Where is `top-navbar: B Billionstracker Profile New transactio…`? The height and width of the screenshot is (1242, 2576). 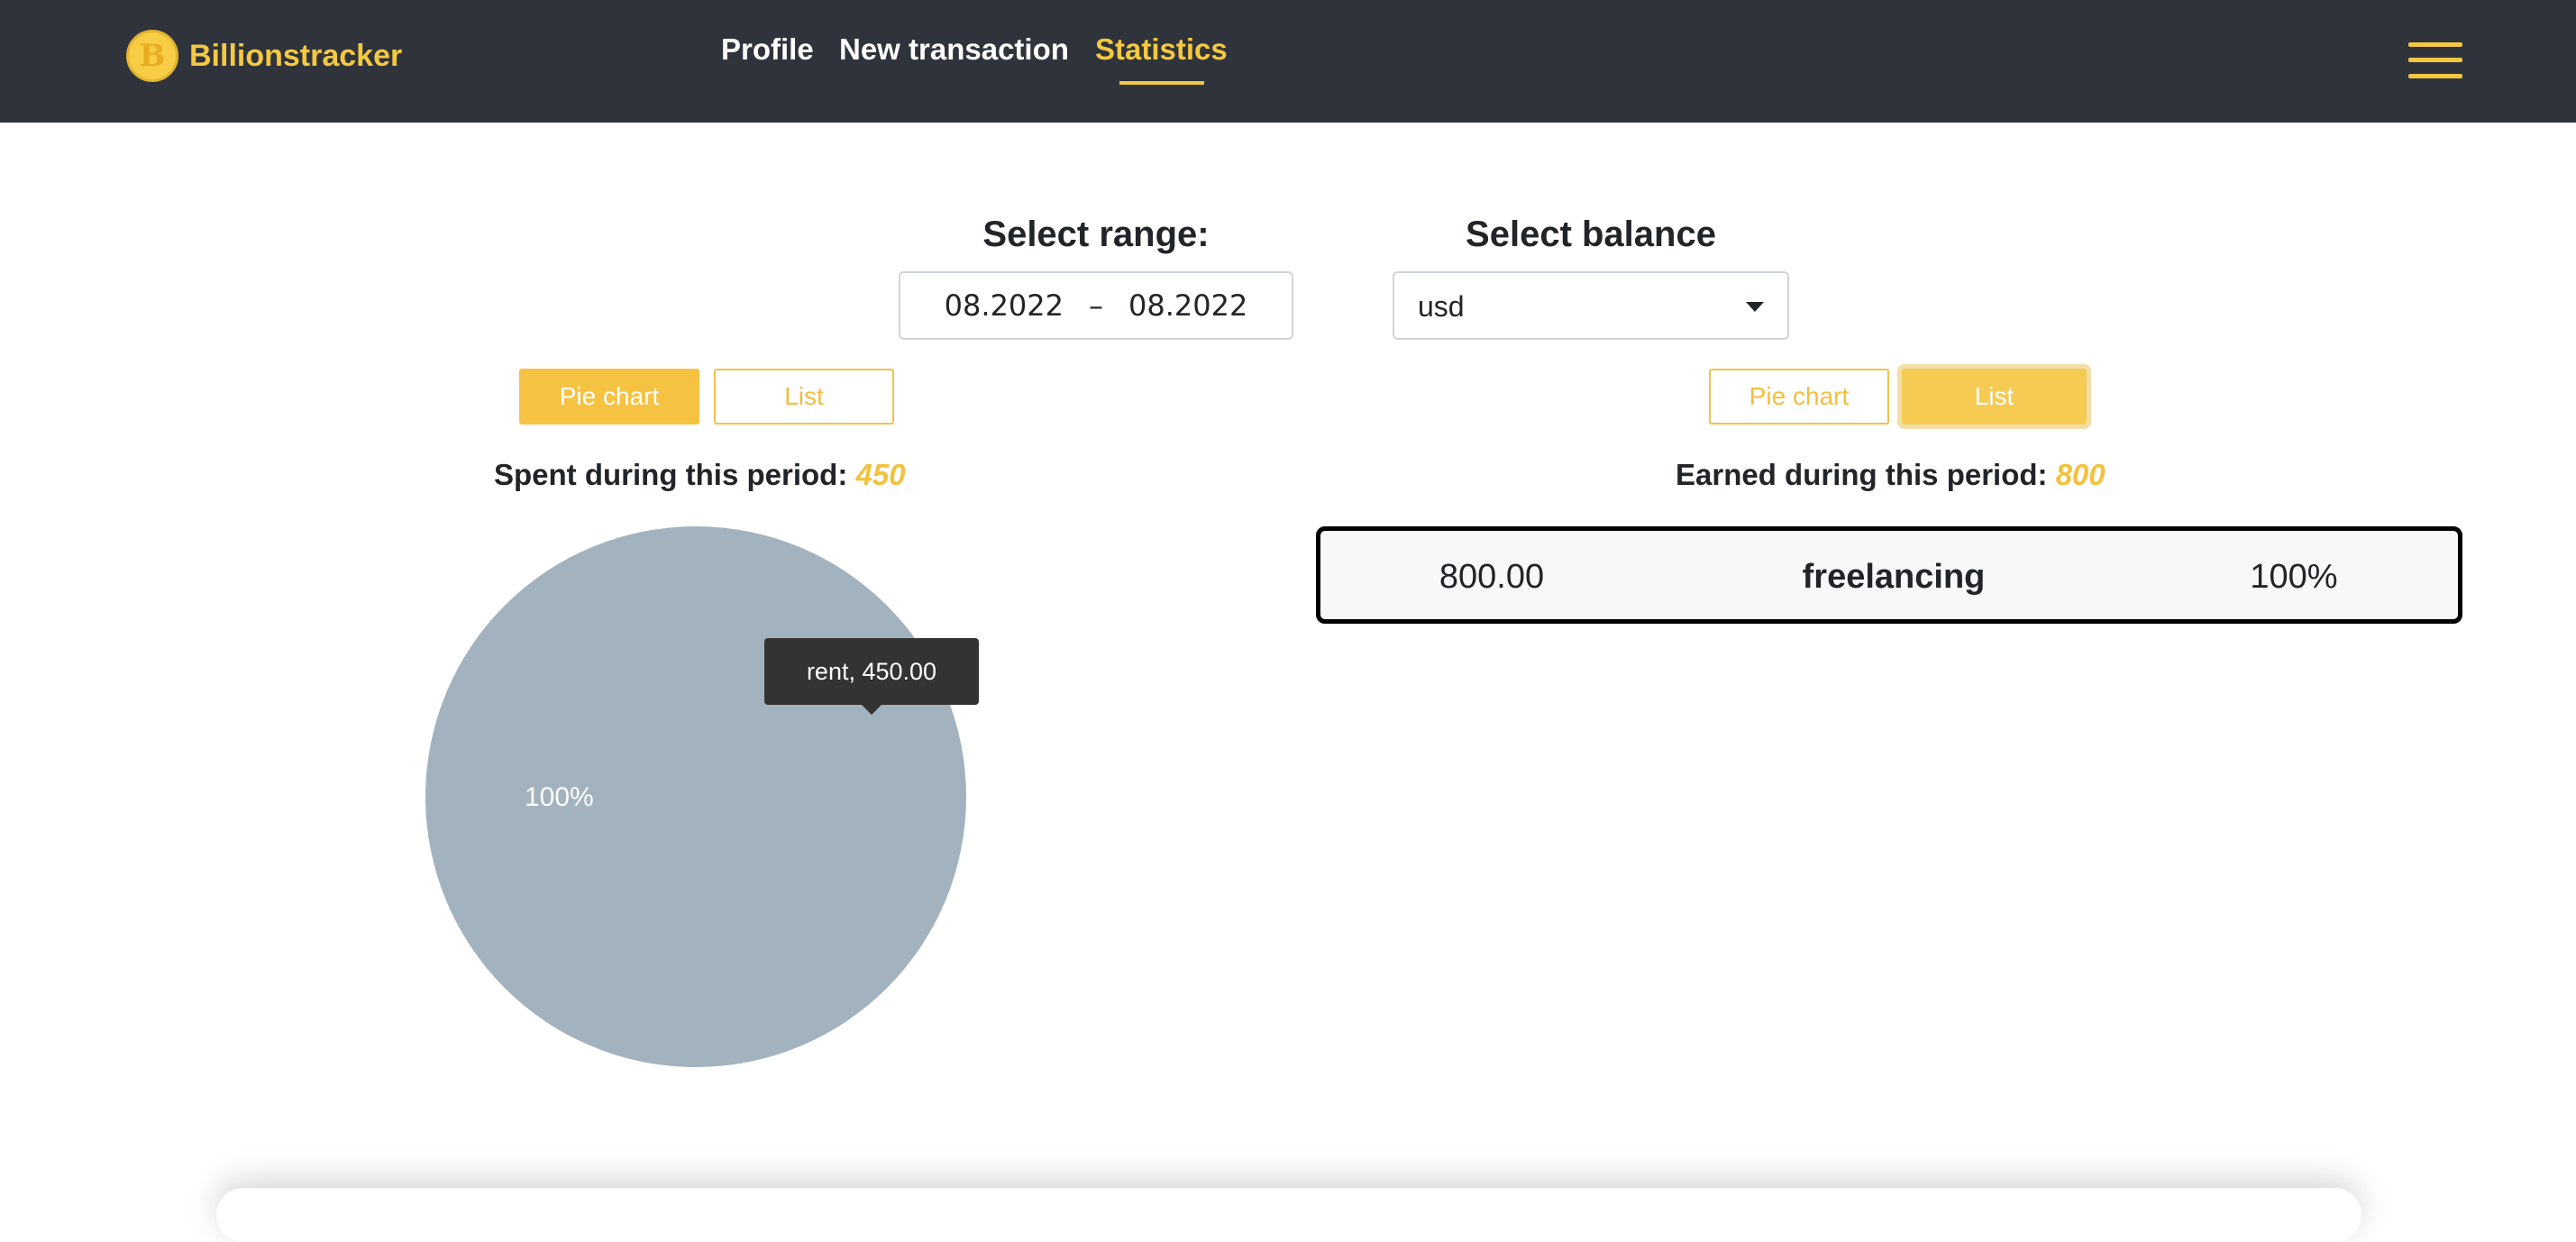 top-navbar: B Billionstracker Profile New transactio… is located at coordinates (1288, 61).